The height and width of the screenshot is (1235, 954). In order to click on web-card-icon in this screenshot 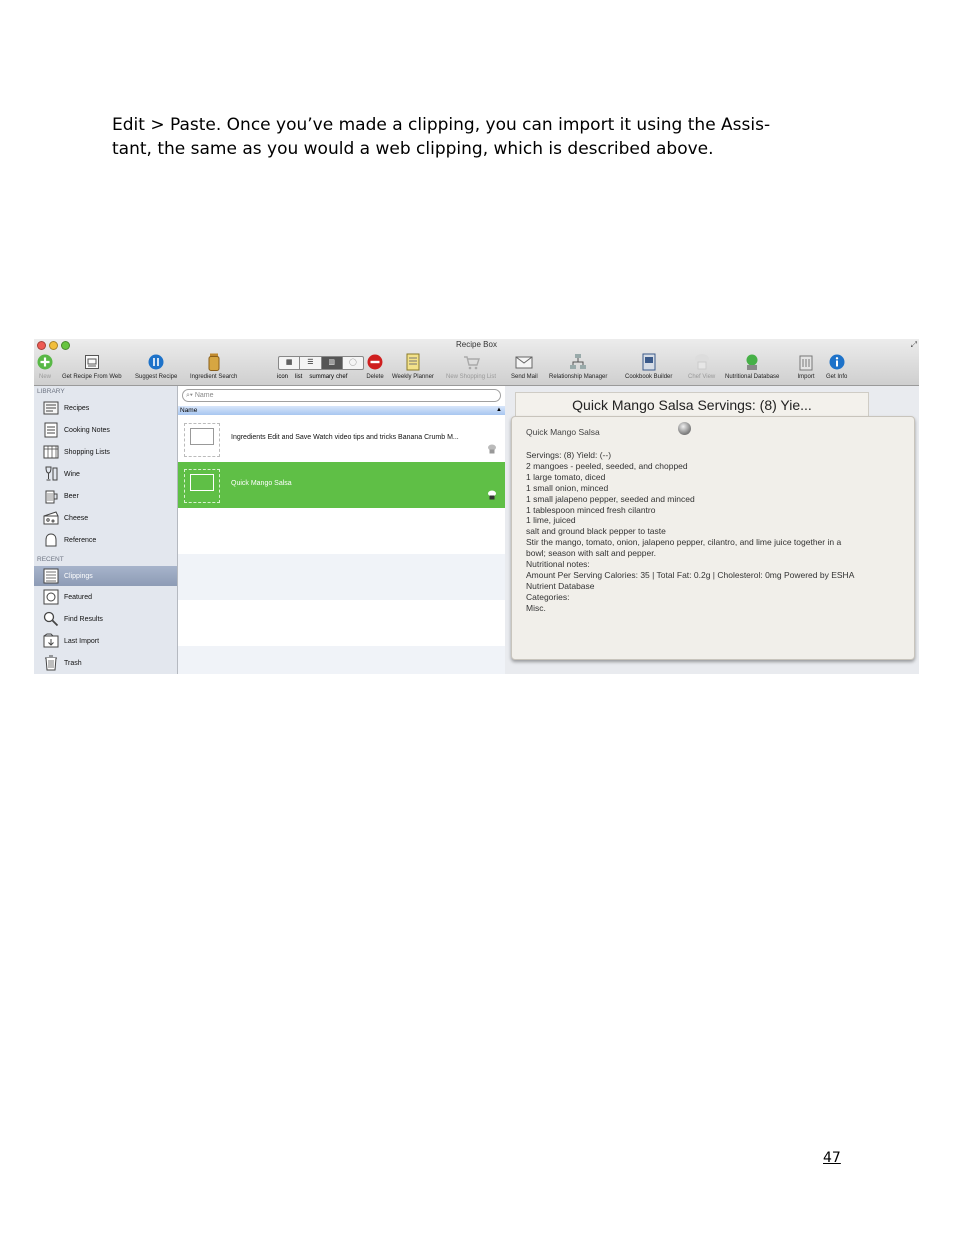, I will do `click(92, 362)`.